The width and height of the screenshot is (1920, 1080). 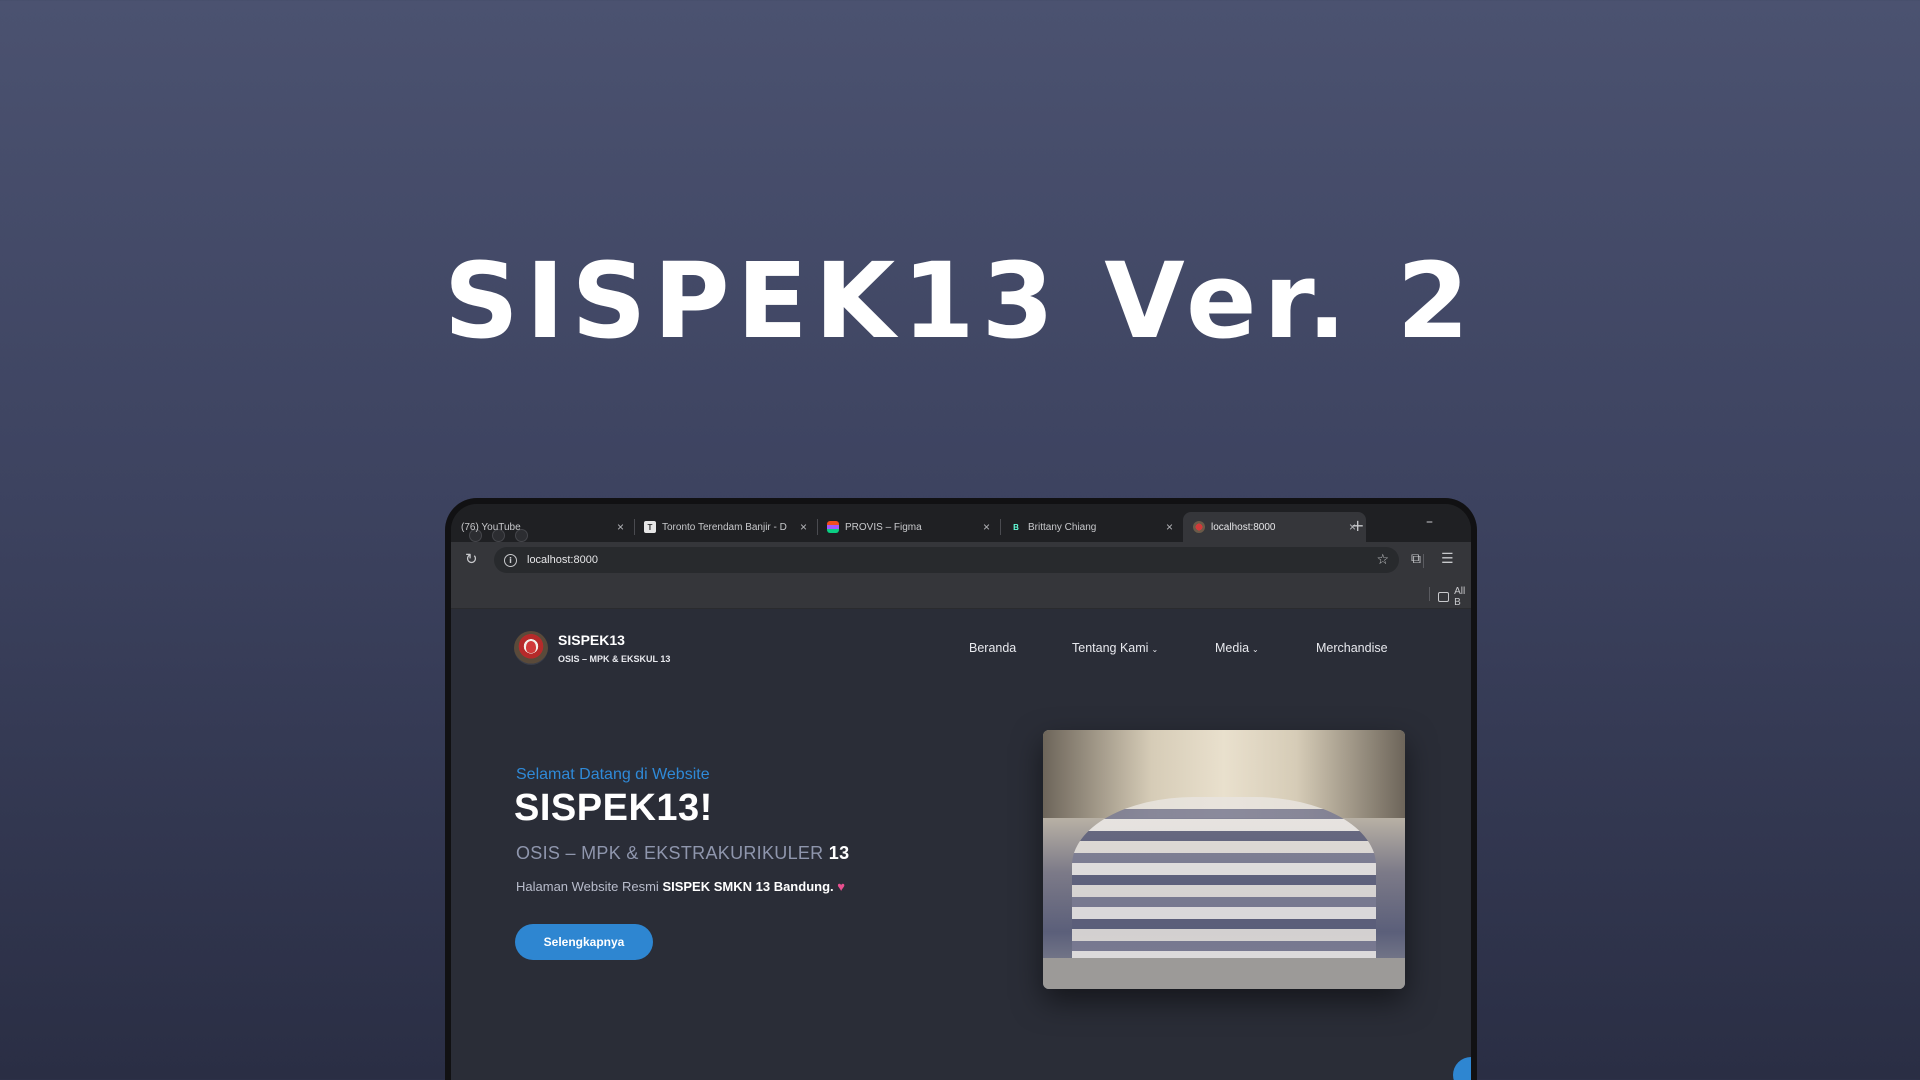 I want to click on tab-title: Brittany Chiang, so click(x=1062, y=527).